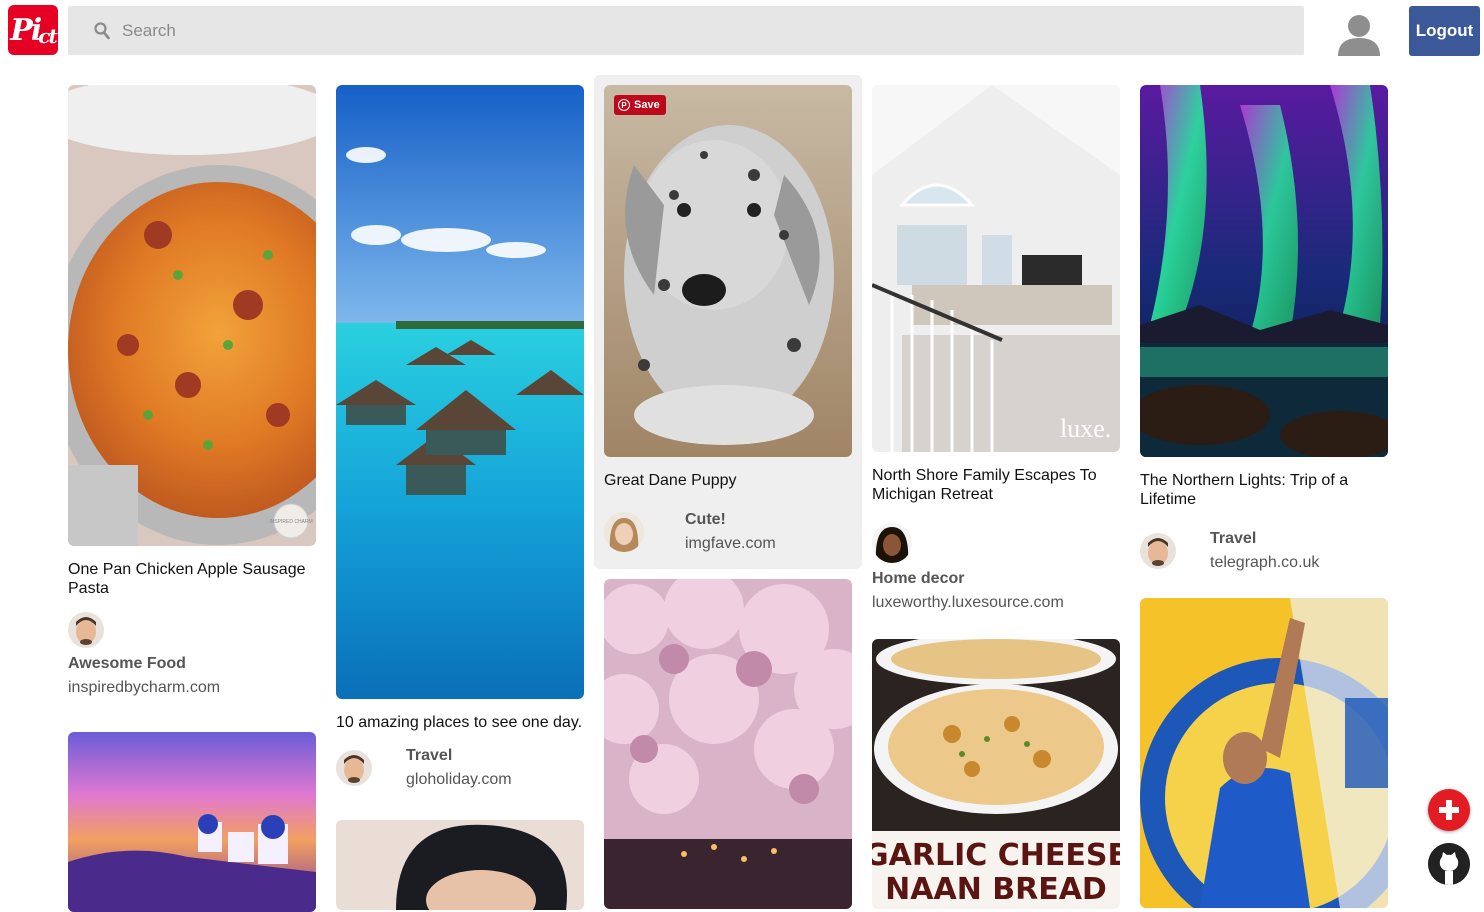  Describe the element at coordinates (996, 603) in the screenshot. I see `pin-source: luxeworthy.luxesource.com` at that location.